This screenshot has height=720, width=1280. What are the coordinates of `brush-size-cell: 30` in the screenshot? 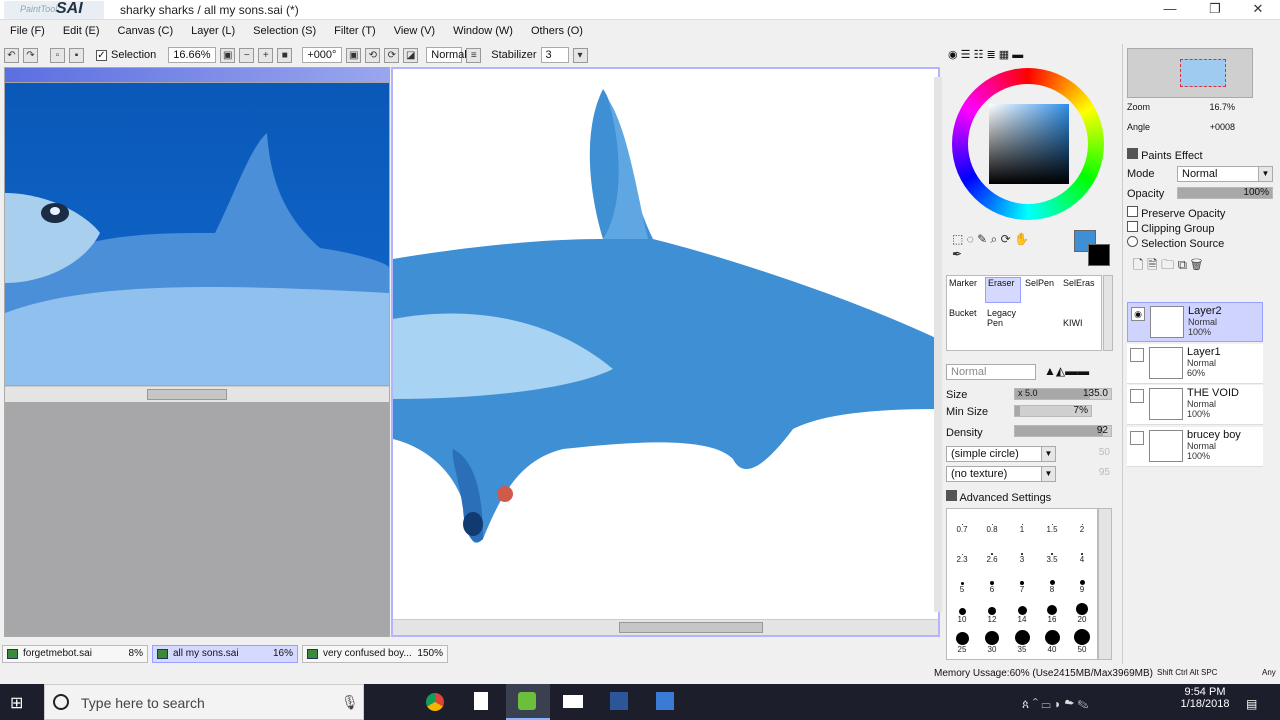 It's located at (992, 642).